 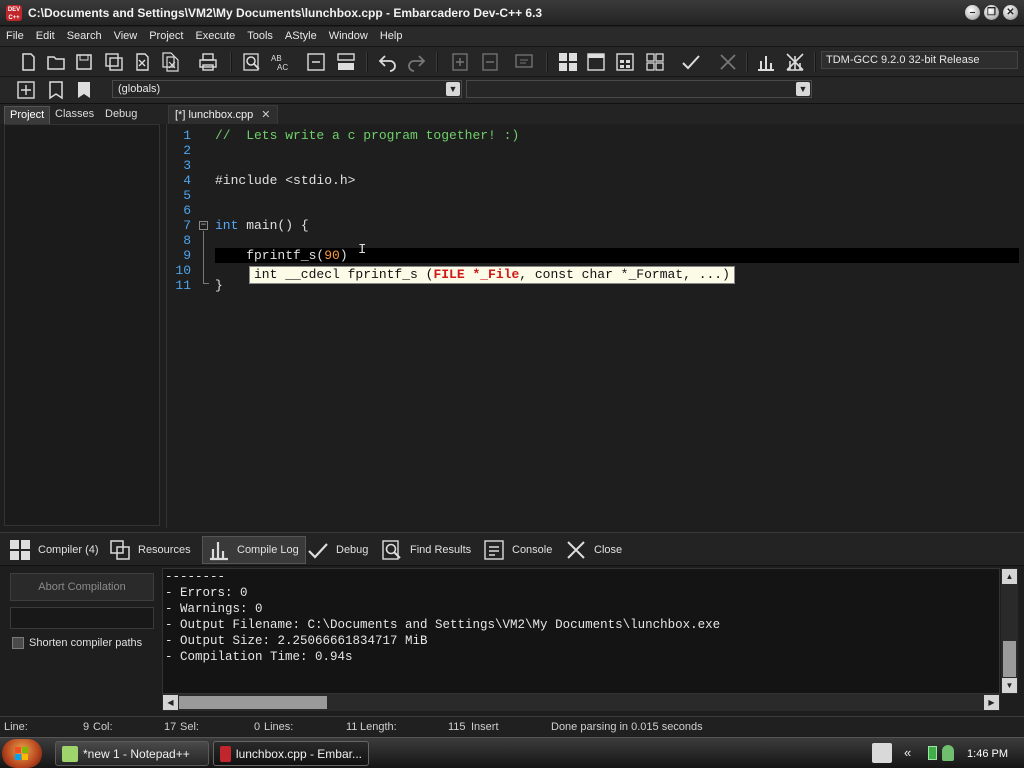 What do you see at coordinates (352, 550) in the screenshot?
I see `tab-debug-label: Debug` at bounding box center [352, 550].